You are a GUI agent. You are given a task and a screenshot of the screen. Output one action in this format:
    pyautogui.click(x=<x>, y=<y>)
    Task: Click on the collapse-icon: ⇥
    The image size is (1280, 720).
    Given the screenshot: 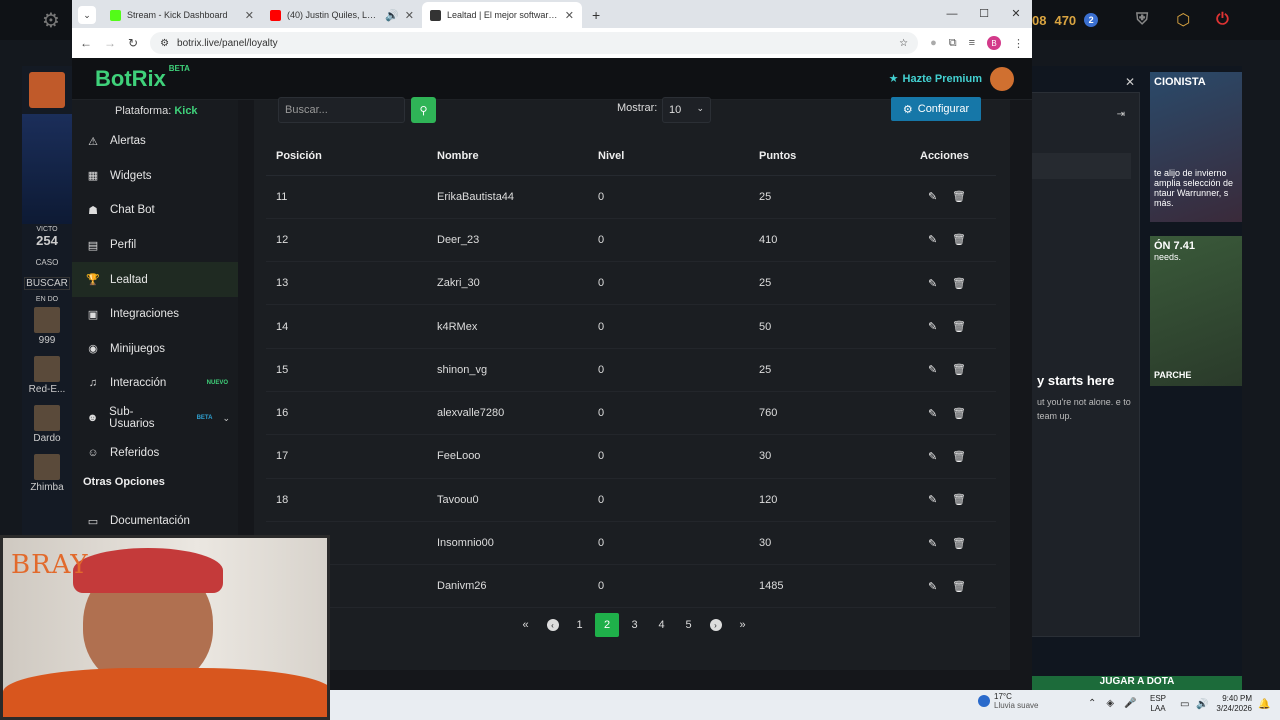 What is the action you would take?
    pyautogui.click(x=1121, y=114)
    